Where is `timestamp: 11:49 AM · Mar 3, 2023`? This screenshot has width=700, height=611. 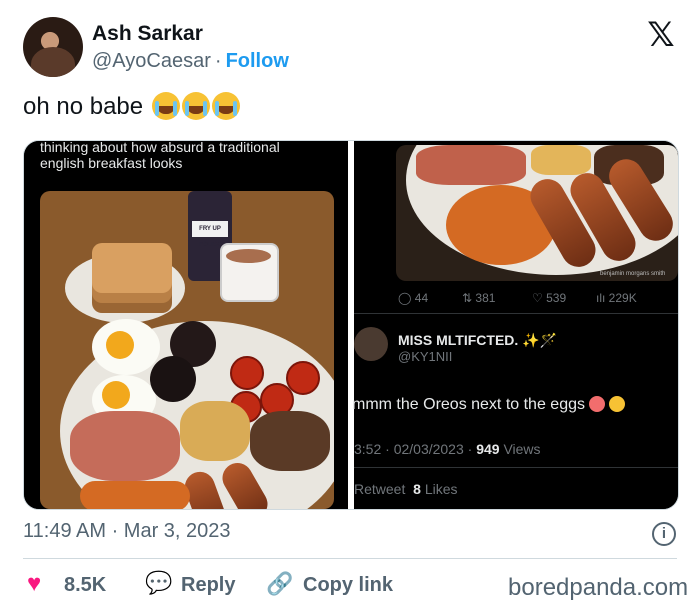 timestamp: 11:49 AM · Mar 3, 2023 is located at coordinates (127, 531).